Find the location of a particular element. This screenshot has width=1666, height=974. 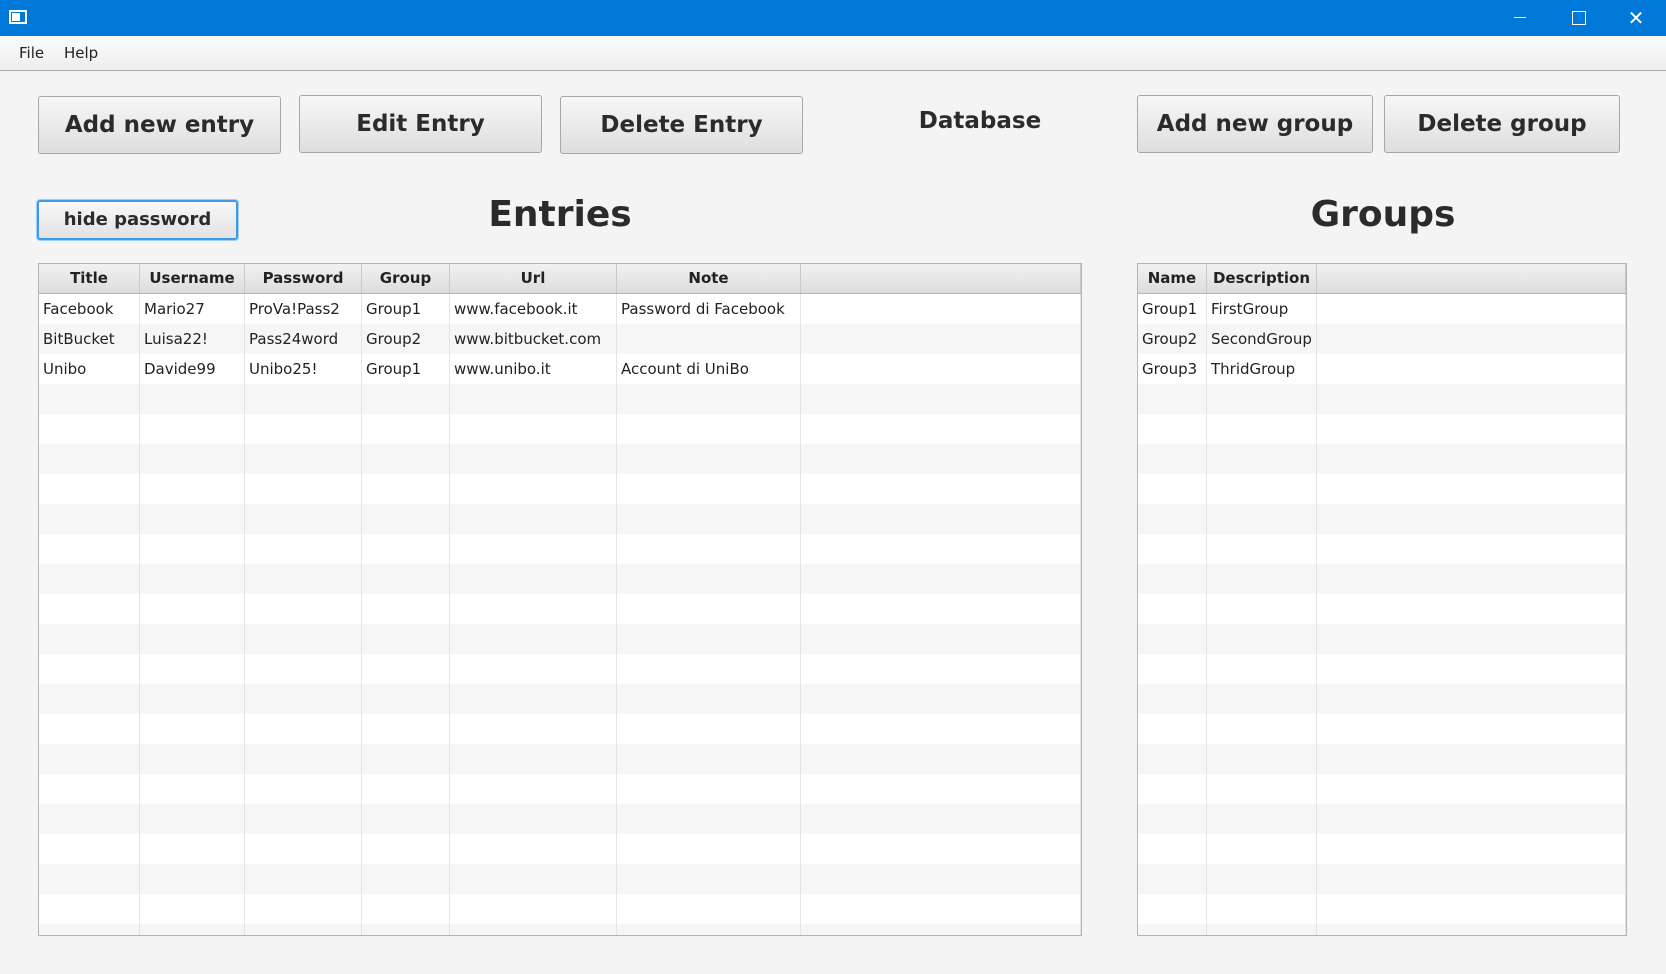

column-header: Group is located at coordinates (406, 278).